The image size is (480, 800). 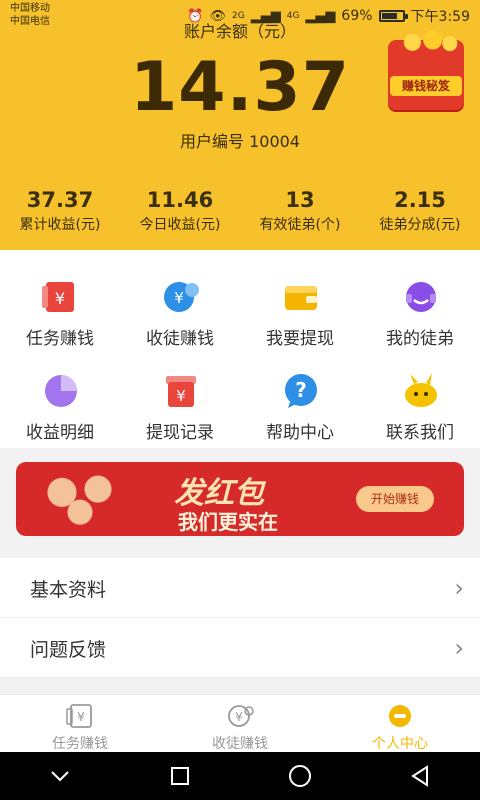 I want to click on disciple-icon, so click(x=421, y=297).